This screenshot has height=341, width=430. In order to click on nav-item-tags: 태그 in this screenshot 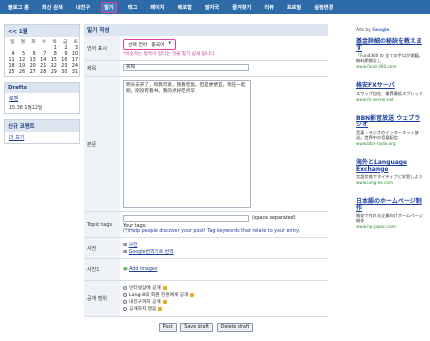, I will do `click(133, 7)`.